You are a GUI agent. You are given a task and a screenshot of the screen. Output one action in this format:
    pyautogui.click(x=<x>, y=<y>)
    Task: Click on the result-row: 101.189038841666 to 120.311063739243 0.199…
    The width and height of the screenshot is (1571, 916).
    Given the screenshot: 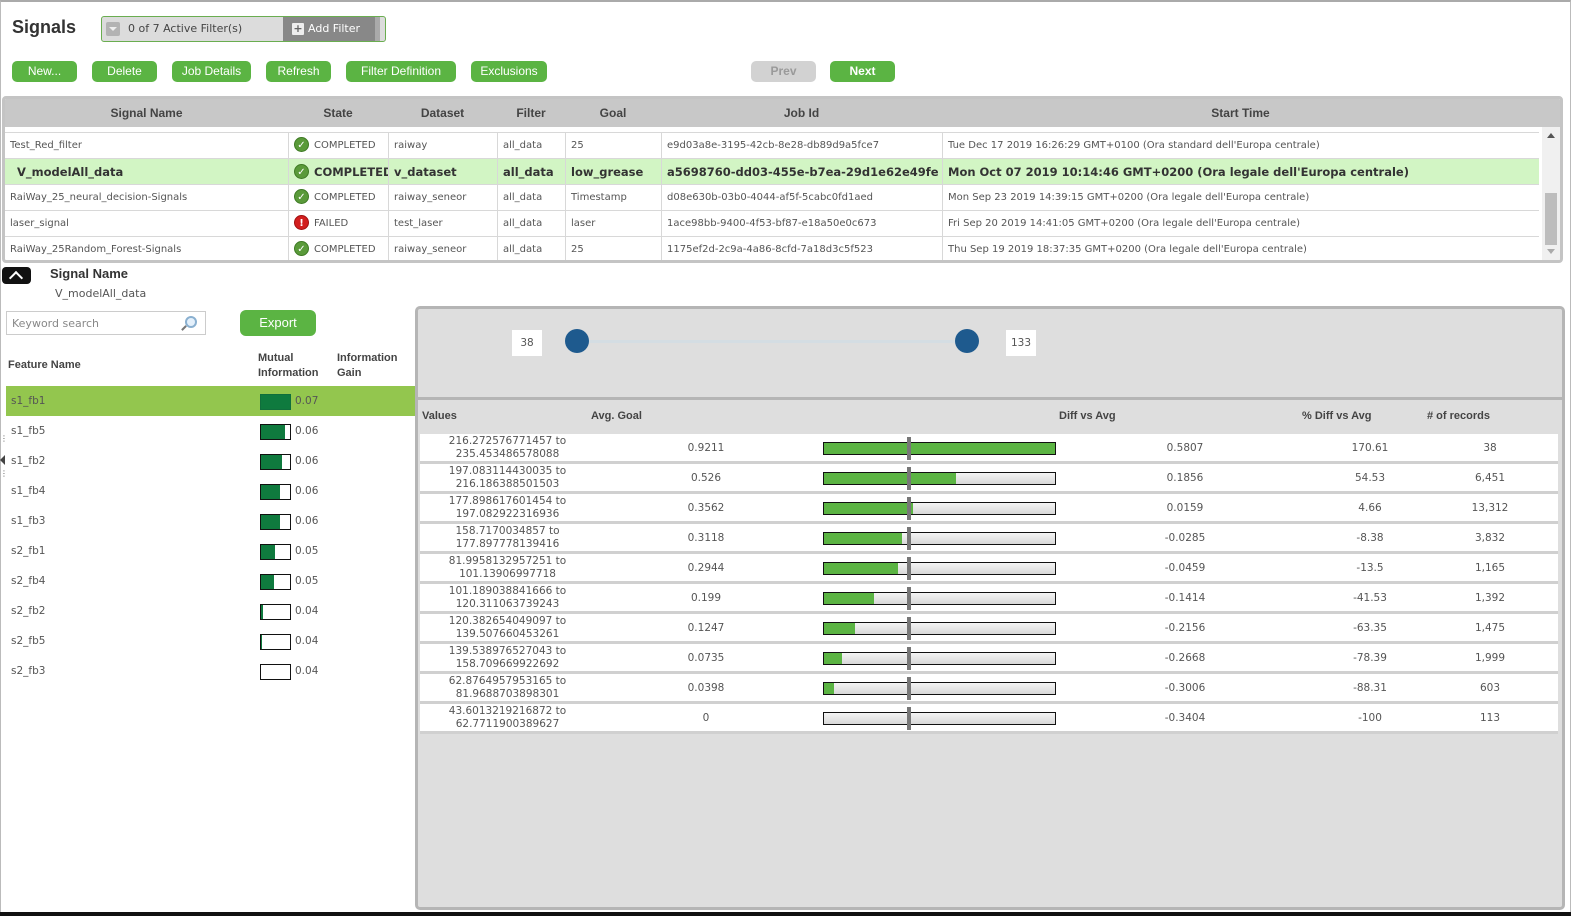 What is the action you would take?
    pyautogui.click(x=989, y=599)
    